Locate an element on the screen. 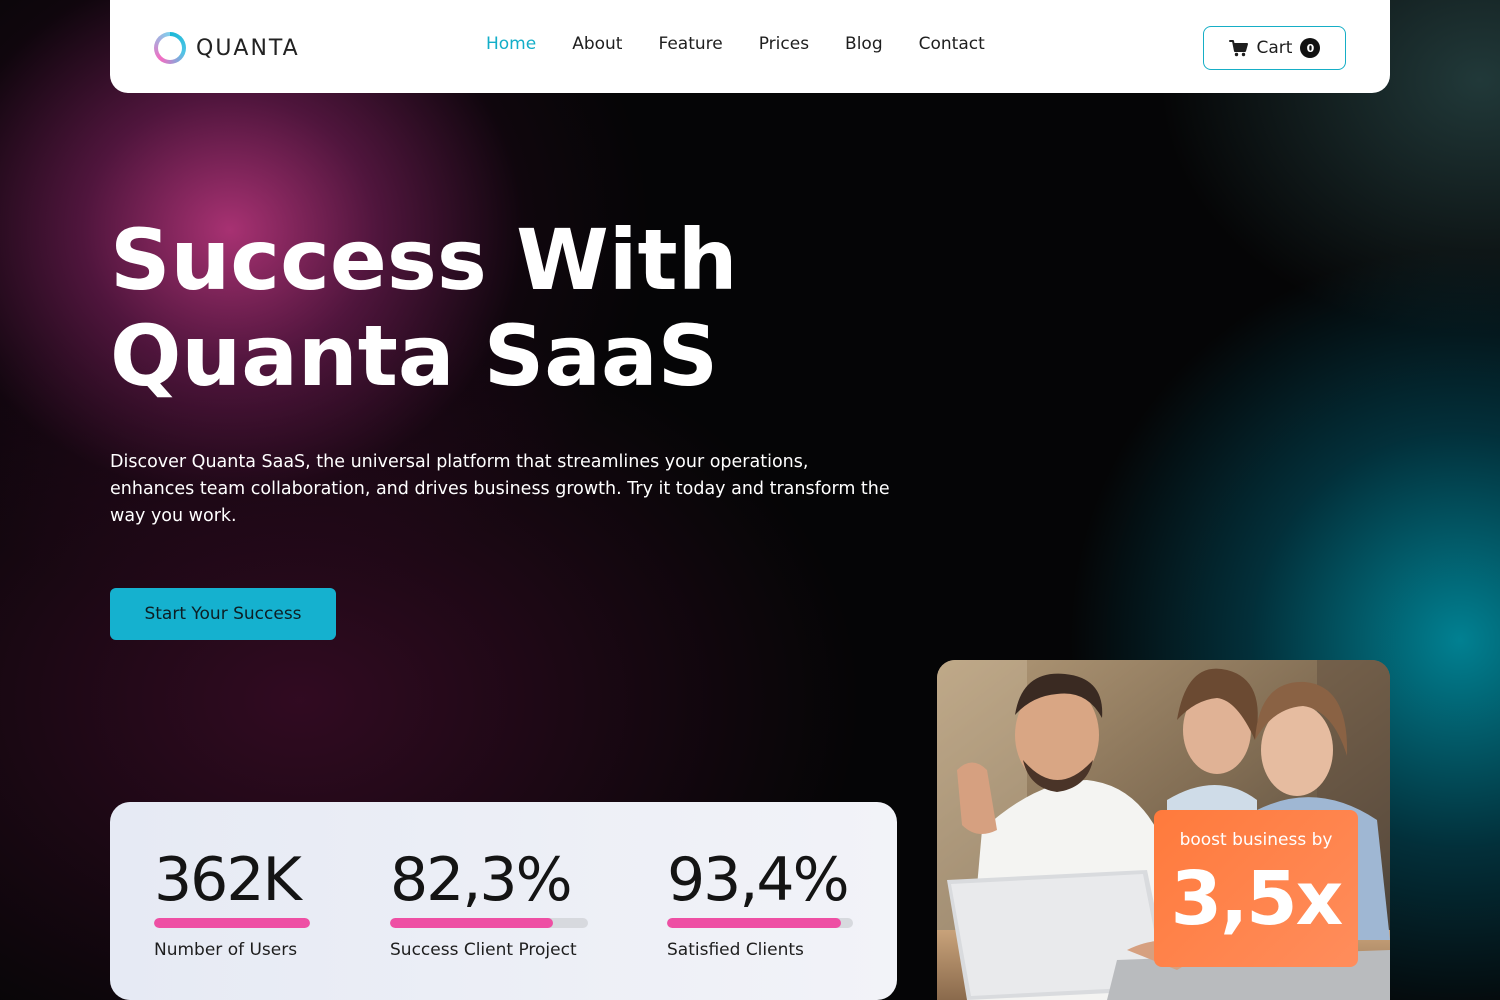 Image resolution: width=1500 pixels, height=1000 pixels. stat-users: 362K Number of Users is located at coordinates (232, 901).